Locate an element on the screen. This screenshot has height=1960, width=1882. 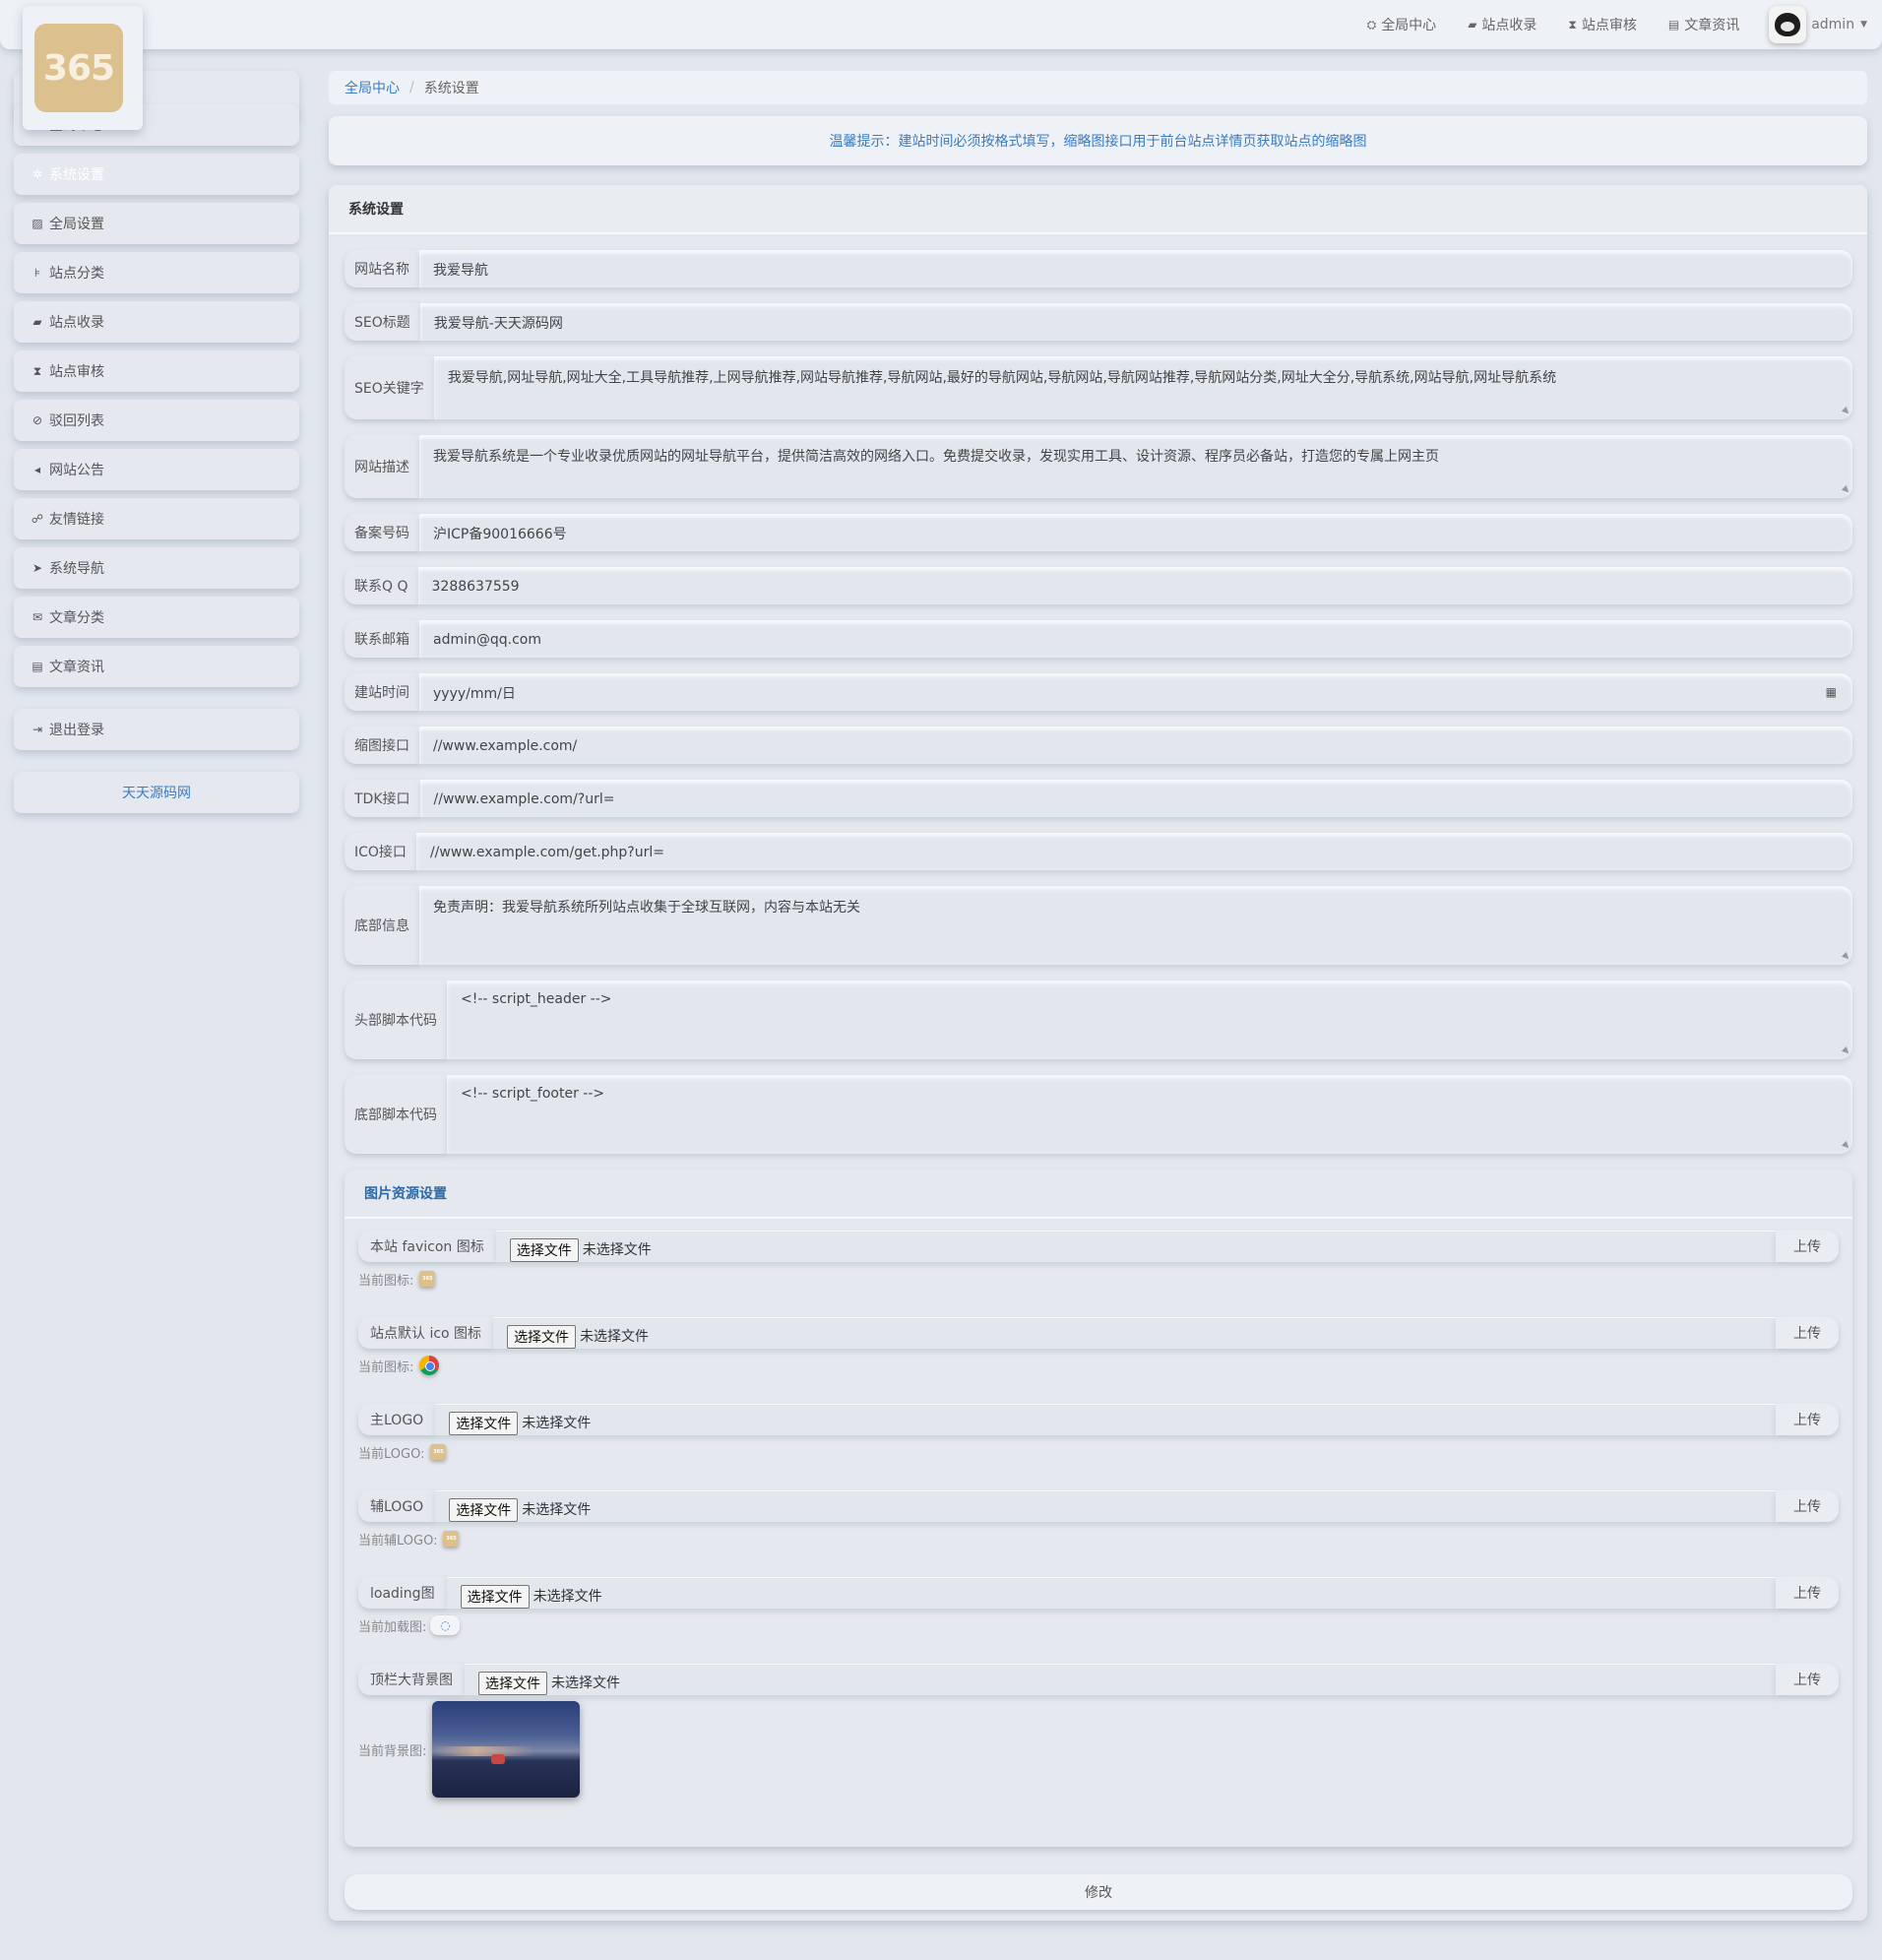
image-resources-title: 图片资源设置 is located at coordinates (1098, 1194).